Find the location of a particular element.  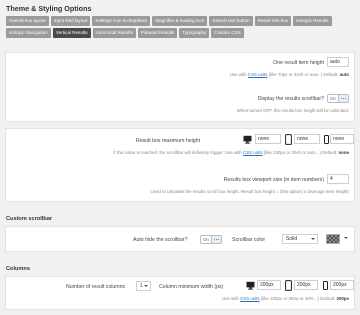

tab-search-text-button: Search text button is located at coordinates (231, 21).